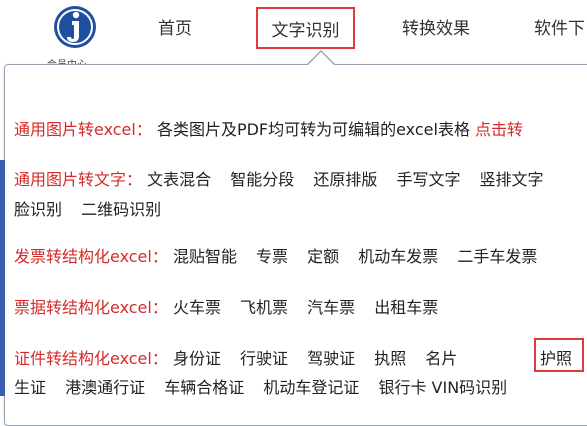 The image size is (587, 426). Describe the element at coordinates (442, 387) in the screenshot. I see `menu-link: 银行卡 VIN码识别` at that location.